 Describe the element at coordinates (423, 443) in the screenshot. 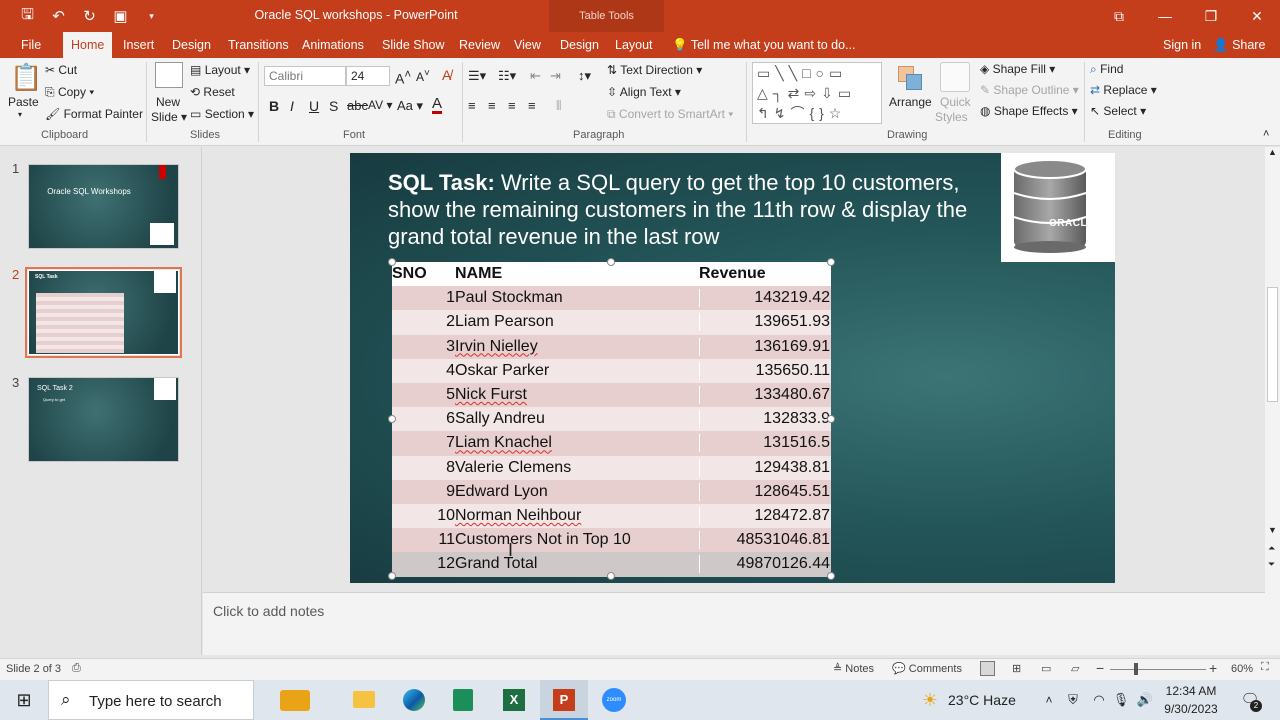

I see `cell-sno: 7` at that location.